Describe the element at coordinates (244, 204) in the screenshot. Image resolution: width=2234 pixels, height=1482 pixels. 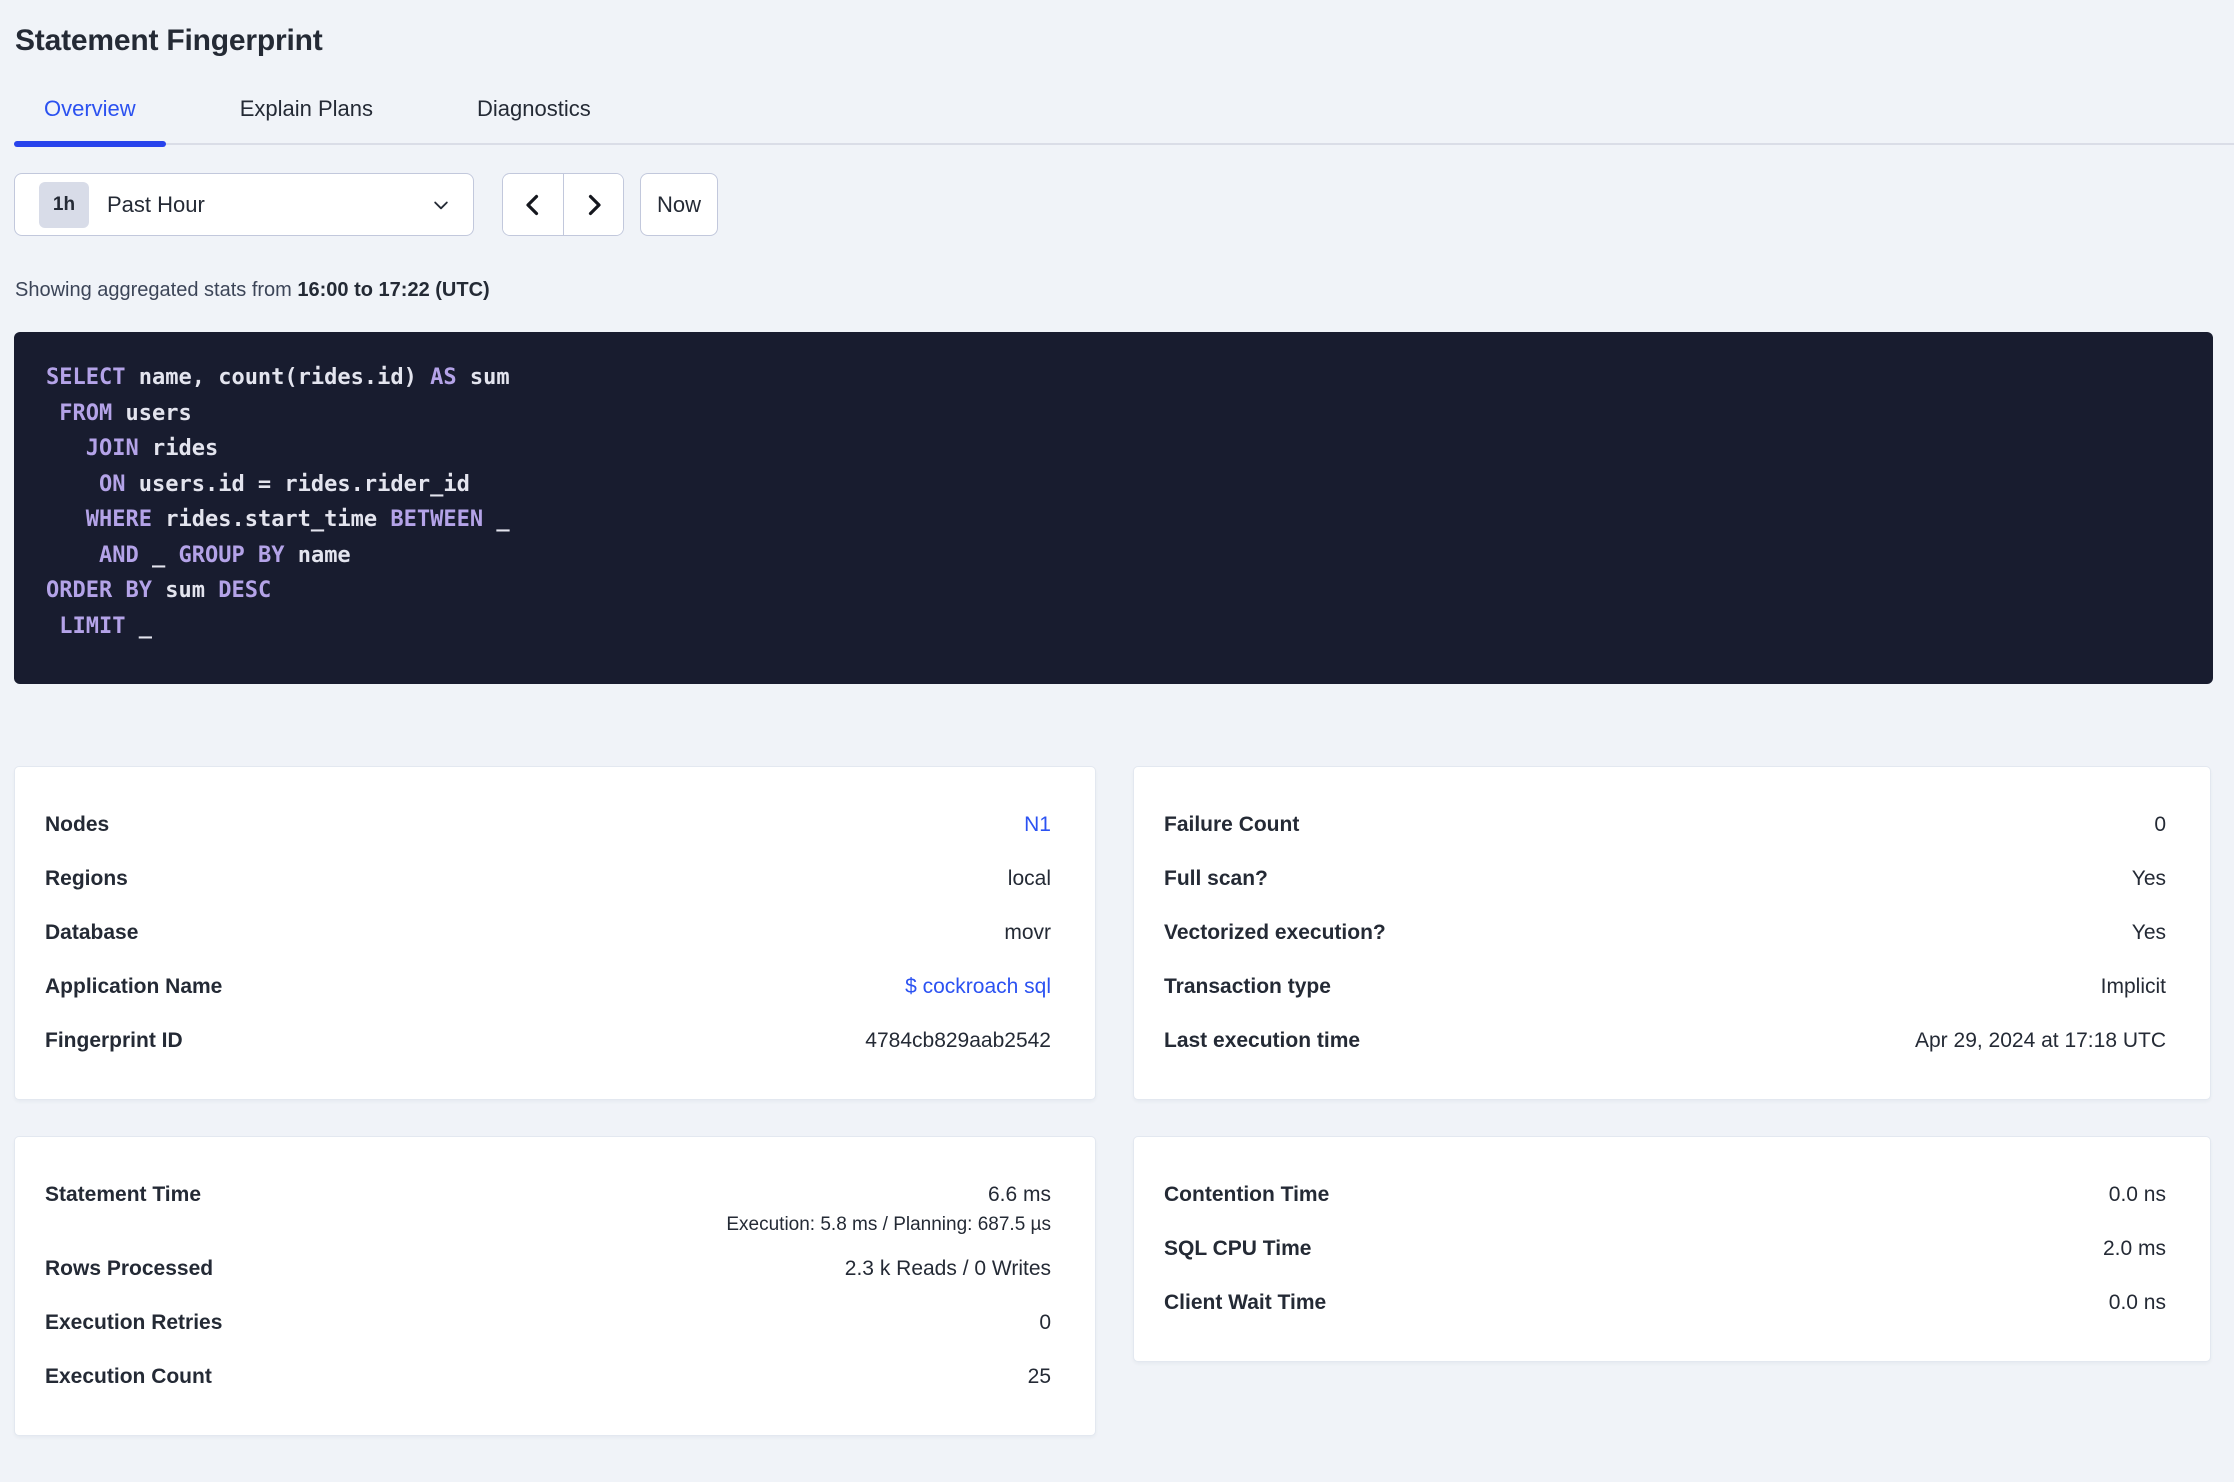
I see `time-interval-picker: 1h Past Hour` at that location.